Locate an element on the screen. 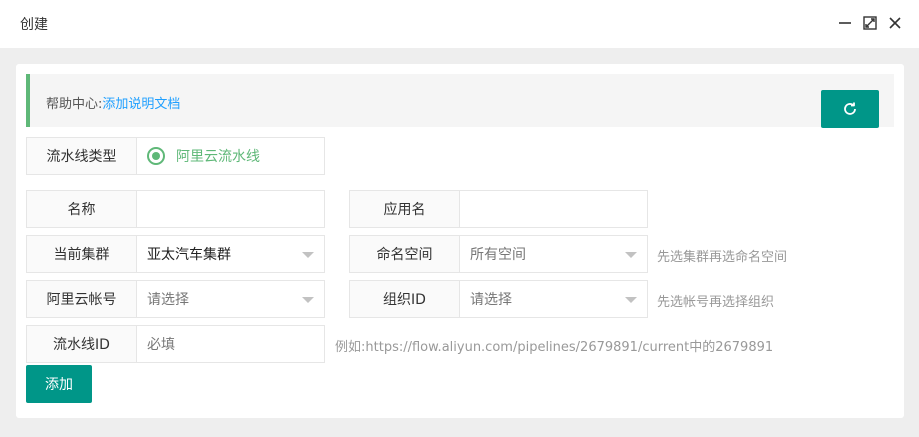 The height and width of the screenshot is (437, 919). help-text: 帮助中心:添加说明文档 is located at coordinates (113, 102).